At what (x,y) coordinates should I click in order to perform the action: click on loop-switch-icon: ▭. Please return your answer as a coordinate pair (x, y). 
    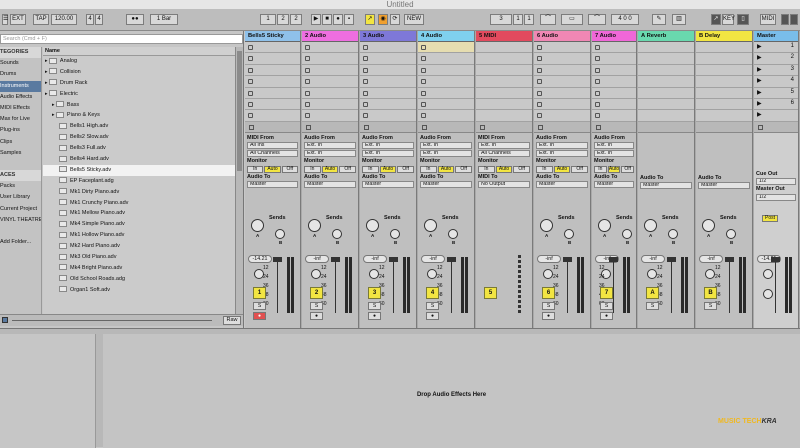
    Looking at the image, I should click on (572, 19).